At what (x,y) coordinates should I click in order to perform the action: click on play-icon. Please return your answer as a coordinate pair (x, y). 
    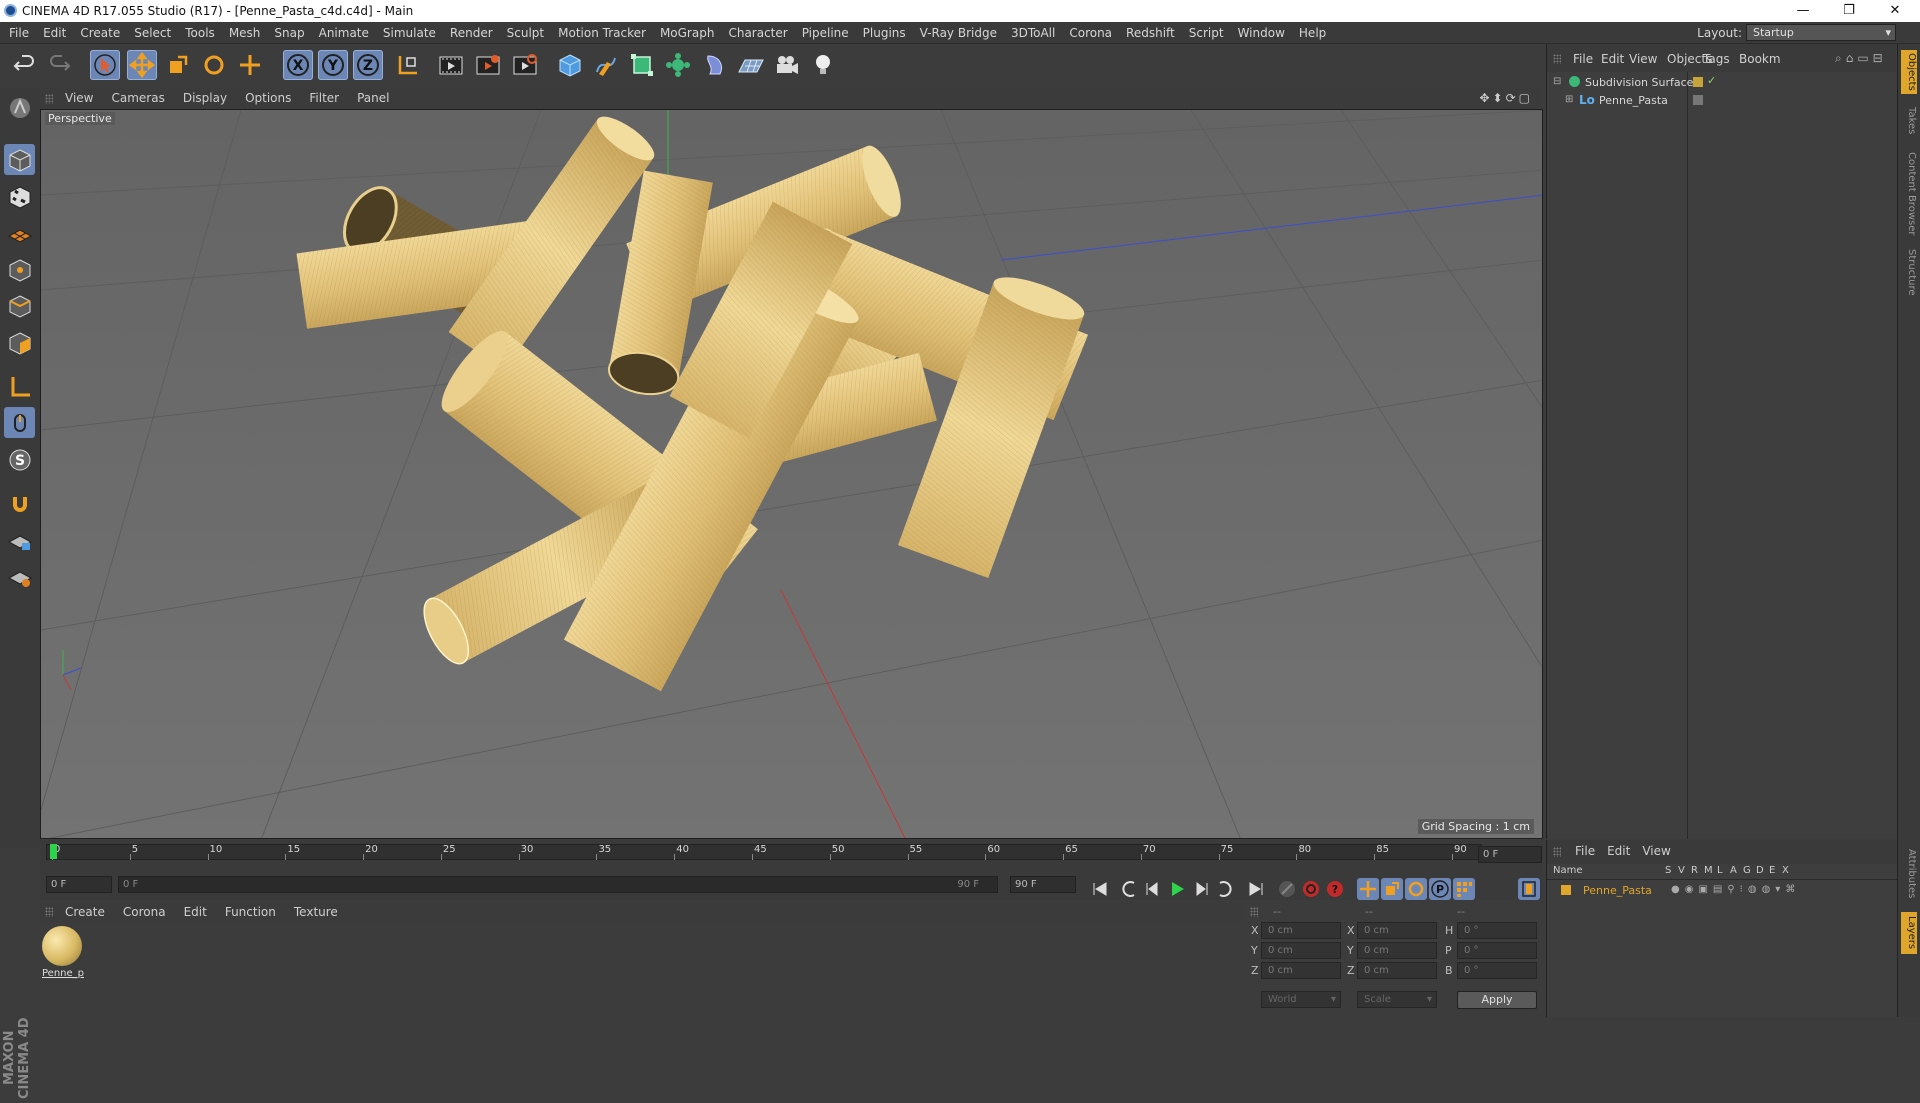
    Looking at the image, I should click on (1177, 889).